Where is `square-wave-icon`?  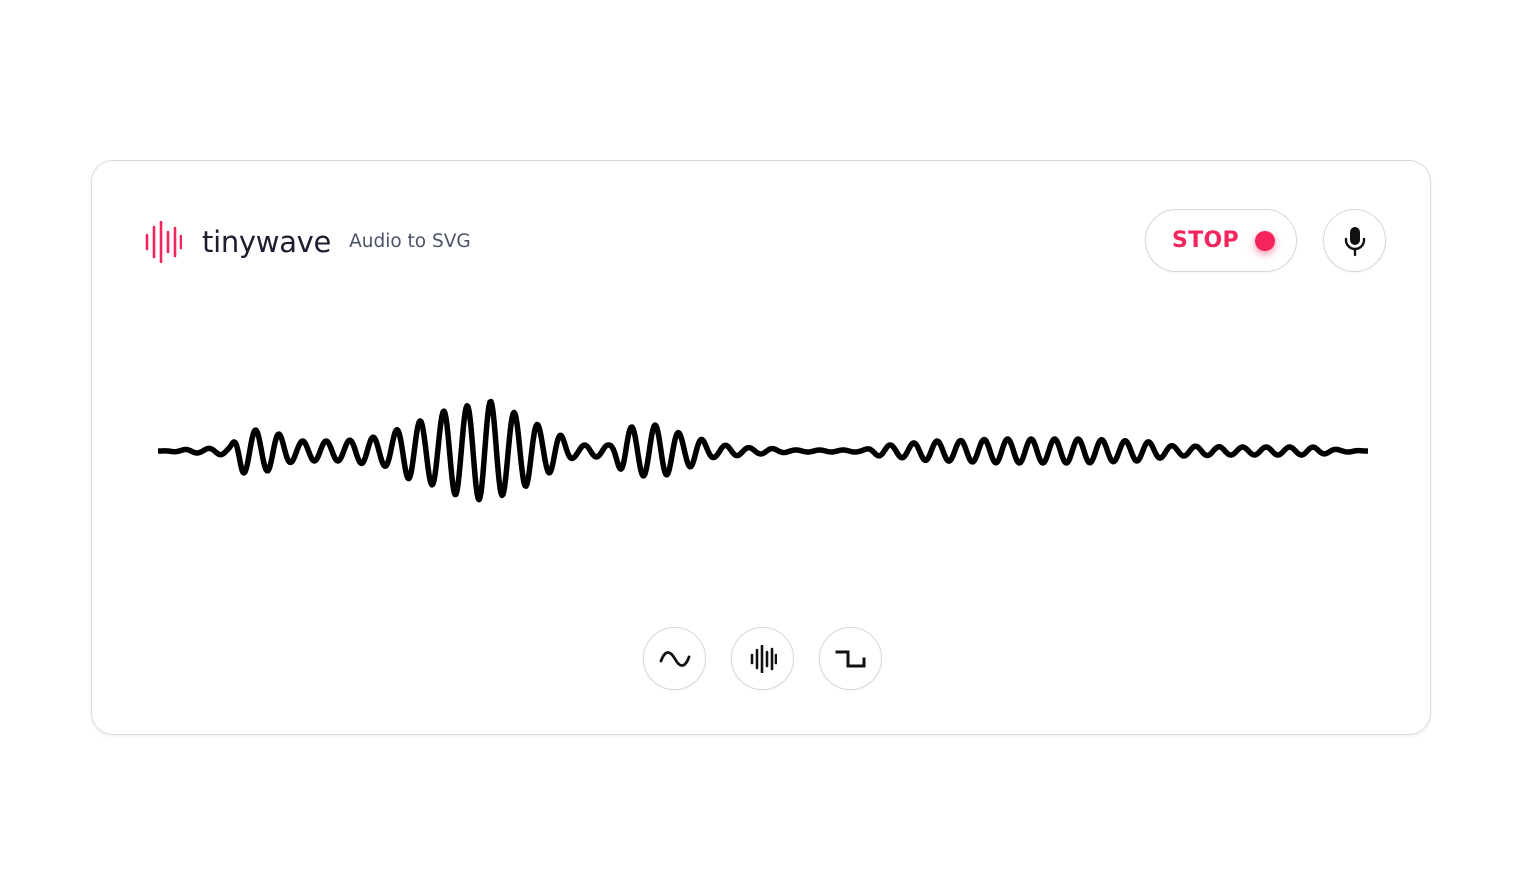
square-wave-icon is located at coordinates (850, 658).